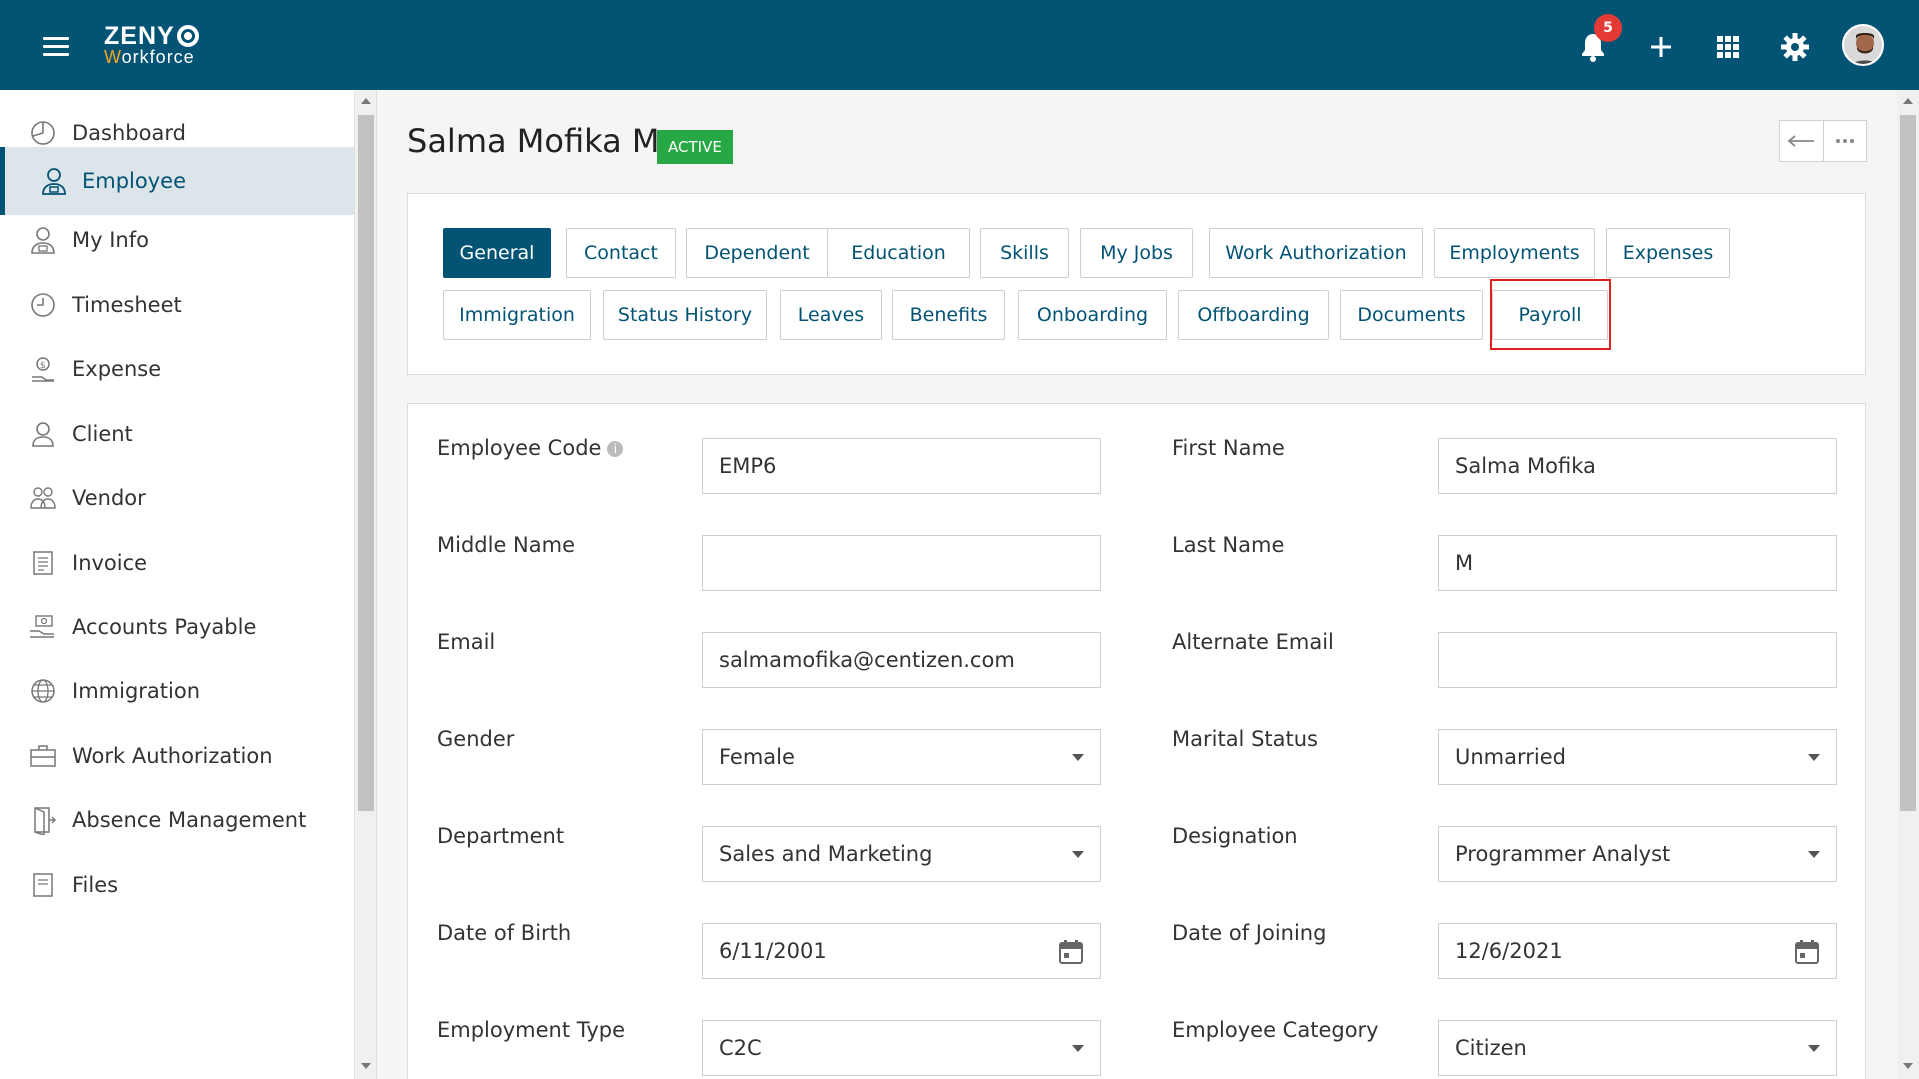 The height and width of the screenshot is (1079, 1919). What do you see at coordinates (901, 466) in the screenshot?
I see `employee-code-input: EMP6` at bounding box center [901, 466].